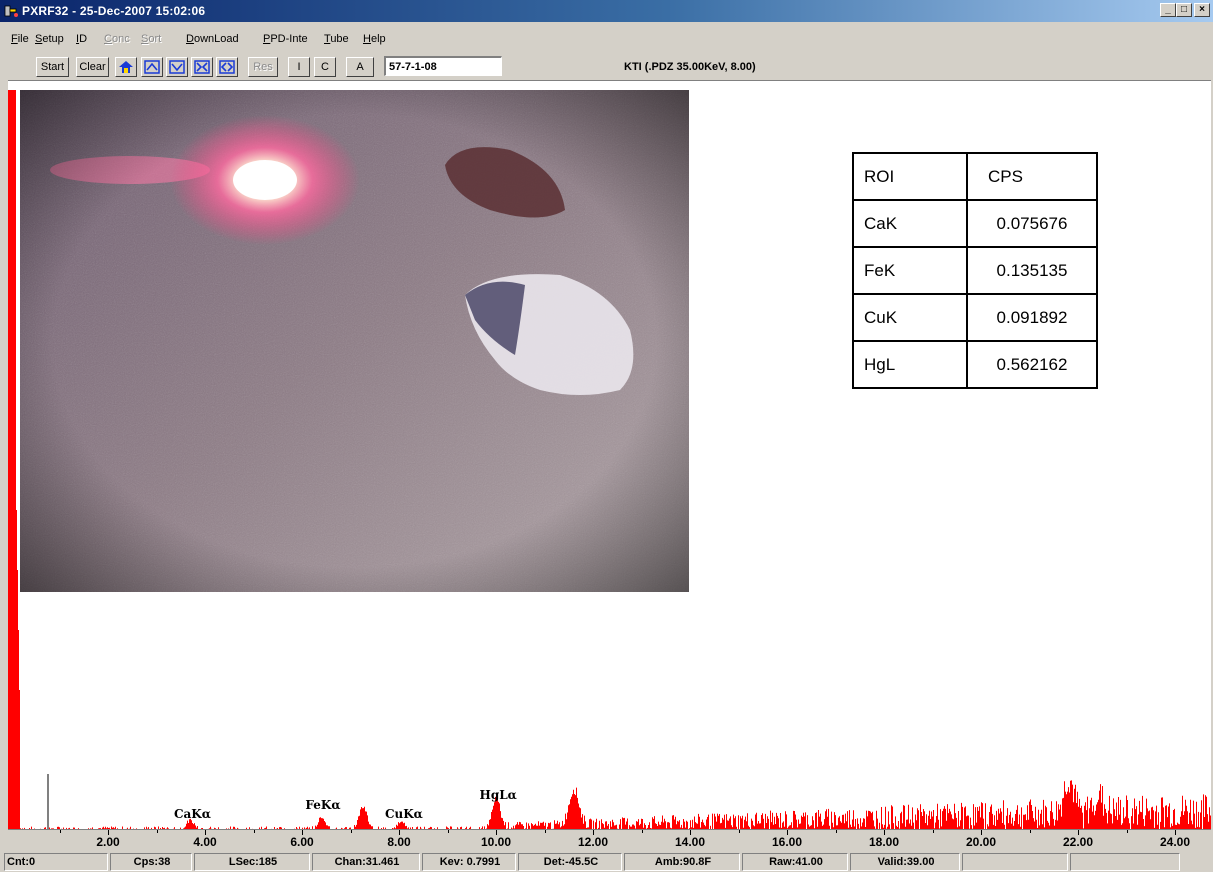 The height and width of the screenshot is (872, 1213). I want to click on roi-name: CuK, so click(910, 317).